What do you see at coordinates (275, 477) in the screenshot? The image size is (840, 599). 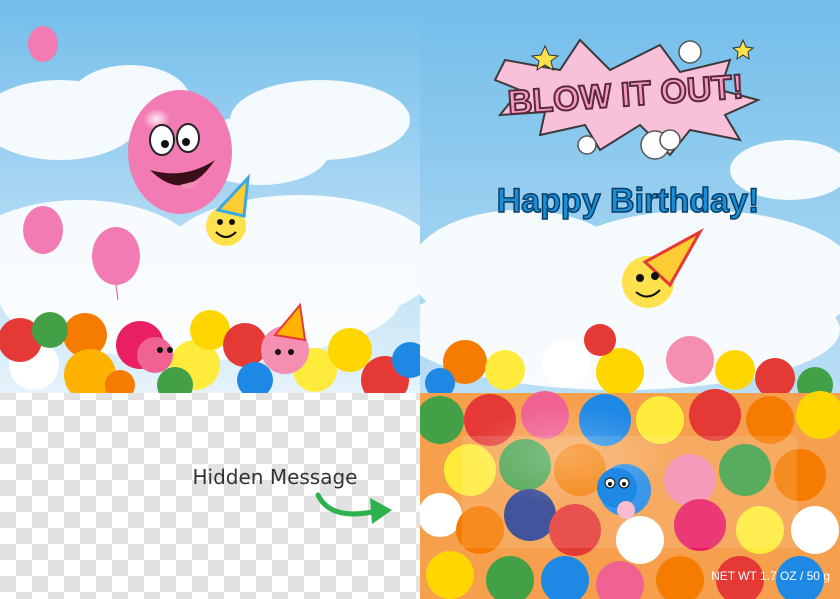 I see `hidden-message-label: Hidden Message` at bounding box center [275, 477].